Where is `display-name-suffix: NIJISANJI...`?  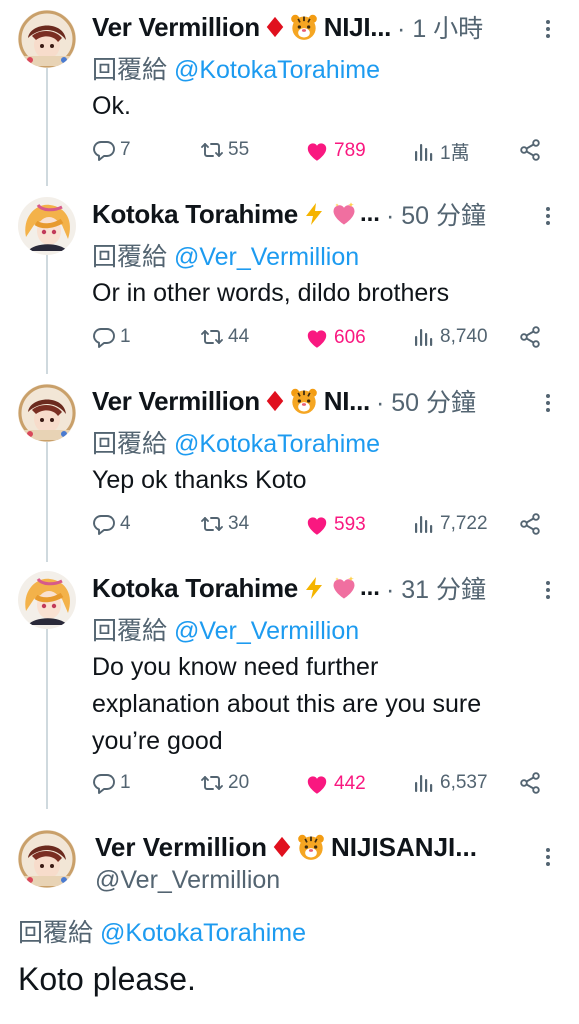
display-name-suffix: NIJISANJI... is located at coordinates (403, 846).